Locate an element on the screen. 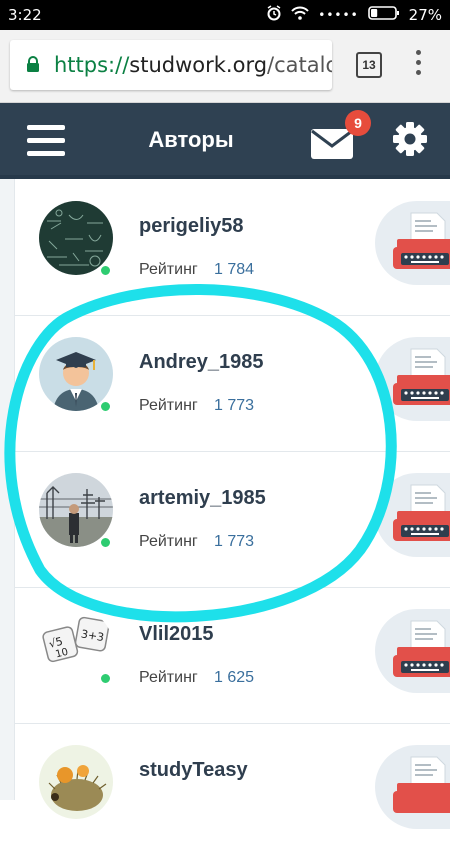 Image resolution: width=450 pixels, height=859 pixels. tab-switcher-button: 13 is located at coordinates (369, 65).